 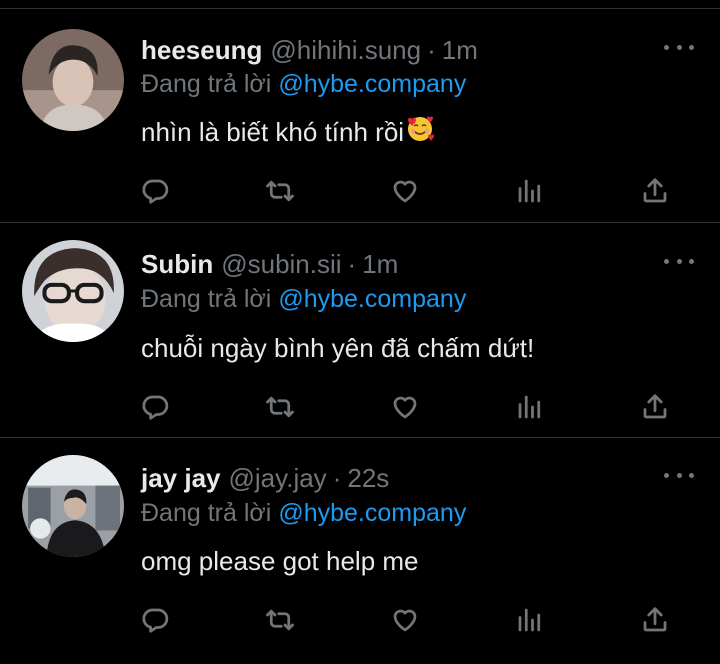 What do you see at coordinates (177, 264) in the screenshot?
I see `display-name: Subin` at bounding box center [177, 264].